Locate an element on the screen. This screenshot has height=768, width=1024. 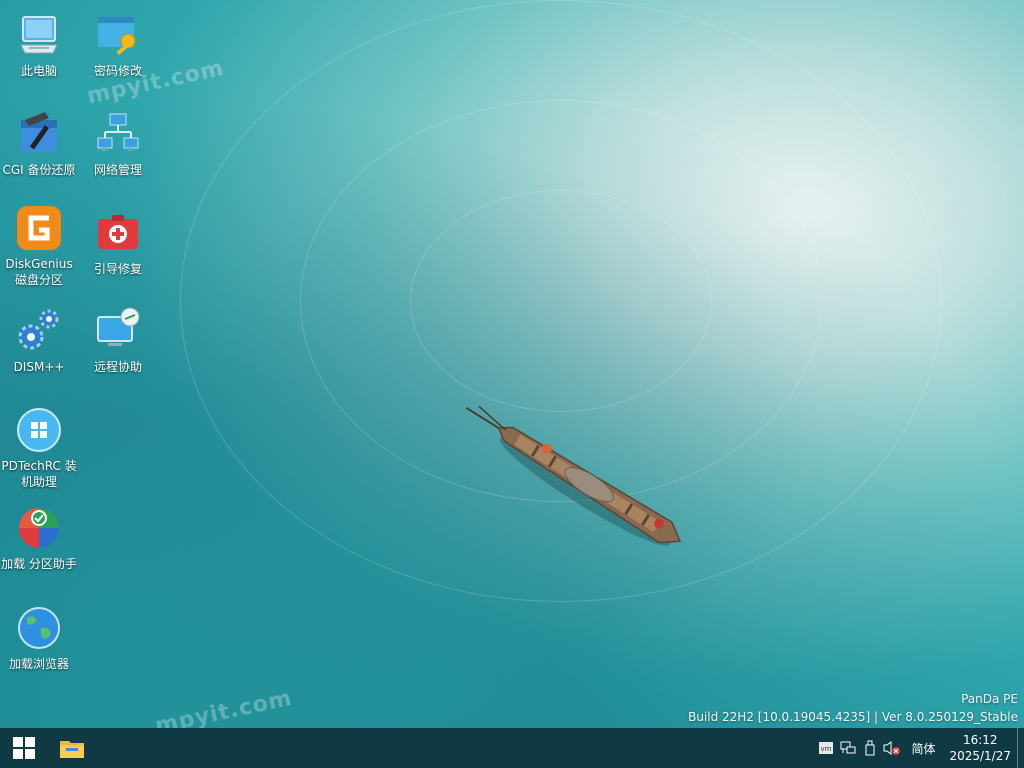
start-button is located at coordinates (24, 748).